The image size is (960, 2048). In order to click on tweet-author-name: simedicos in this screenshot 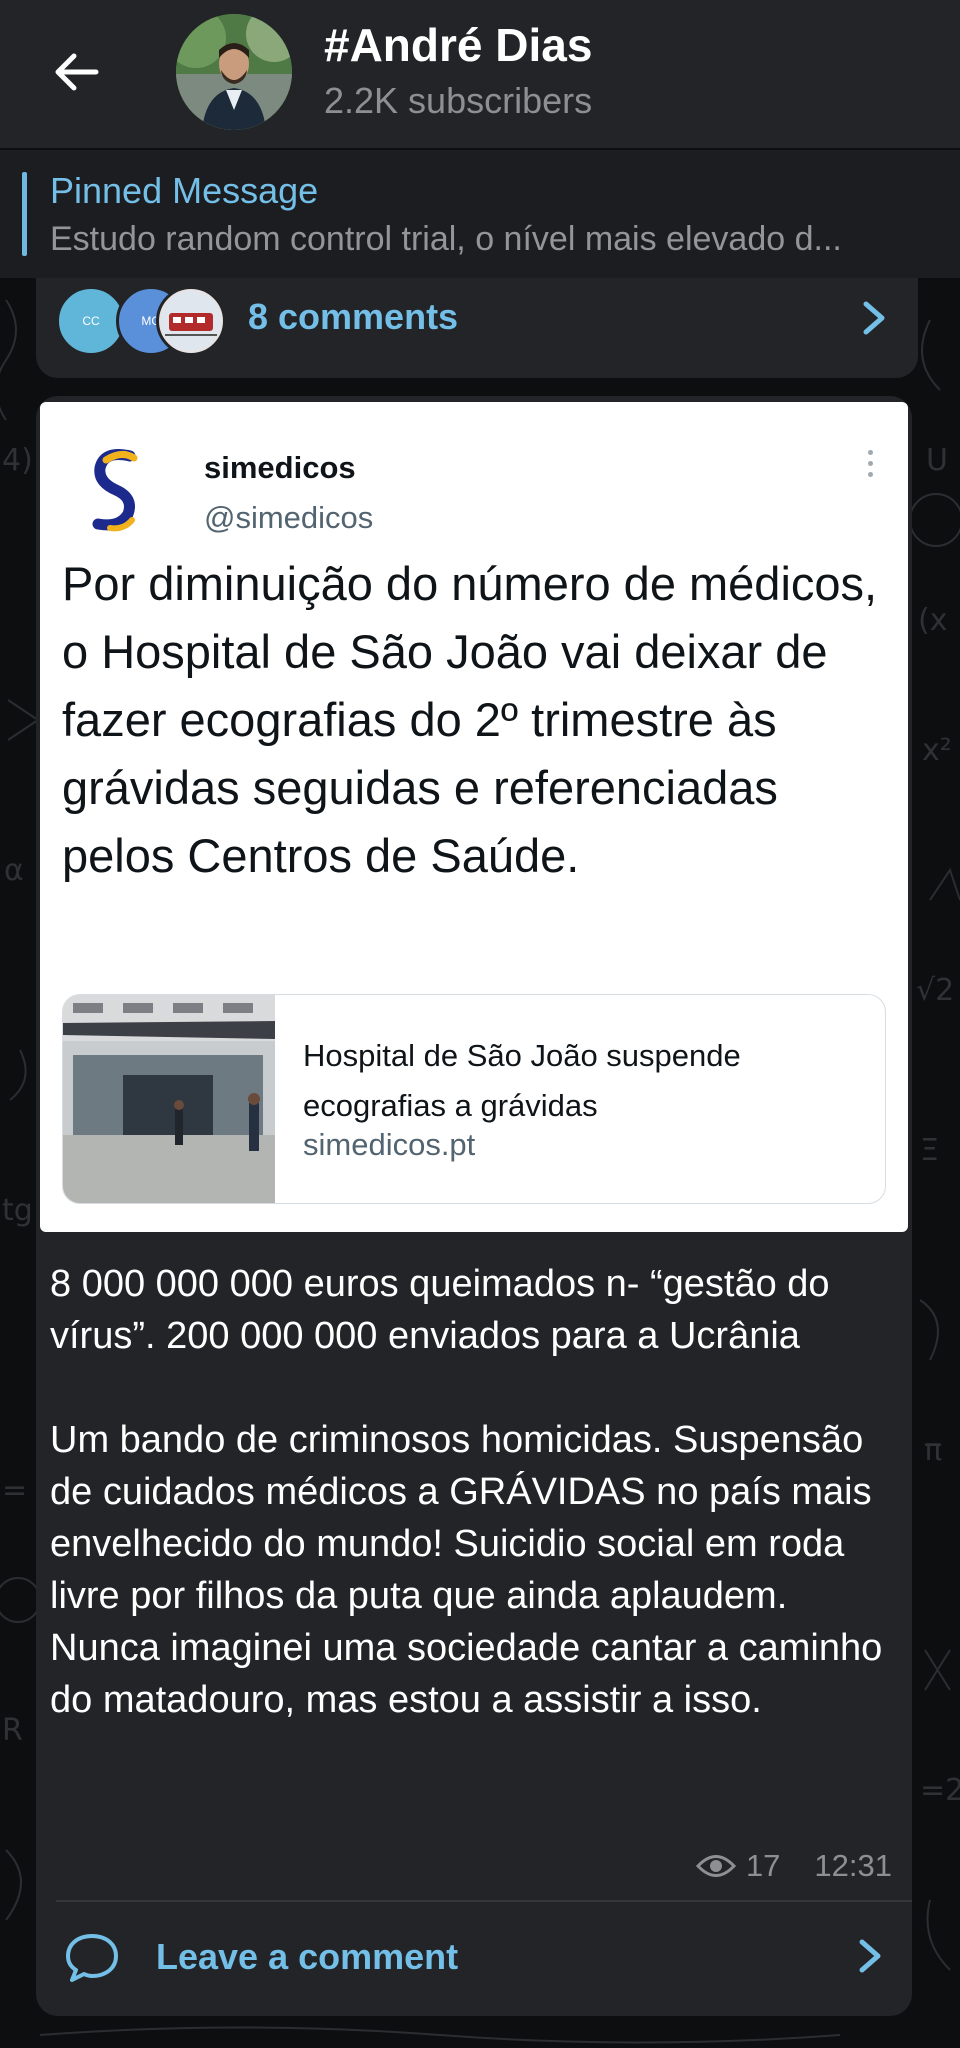, I will do `click(280, 467)`.